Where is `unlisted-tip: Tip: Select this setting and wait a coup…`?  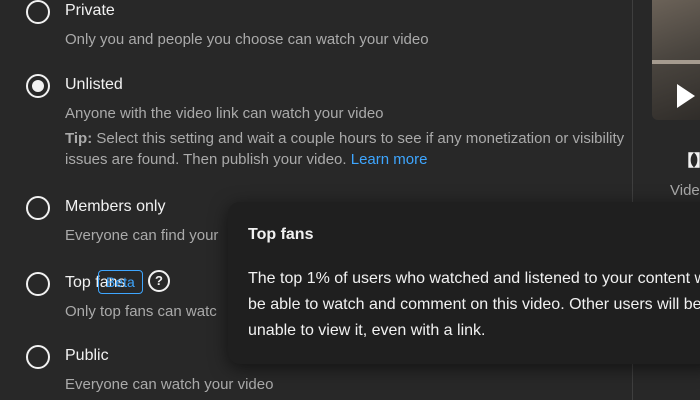
unlisted-tip: Tip: Select this setting and wait a coup… is located at coordinates (345, 149).